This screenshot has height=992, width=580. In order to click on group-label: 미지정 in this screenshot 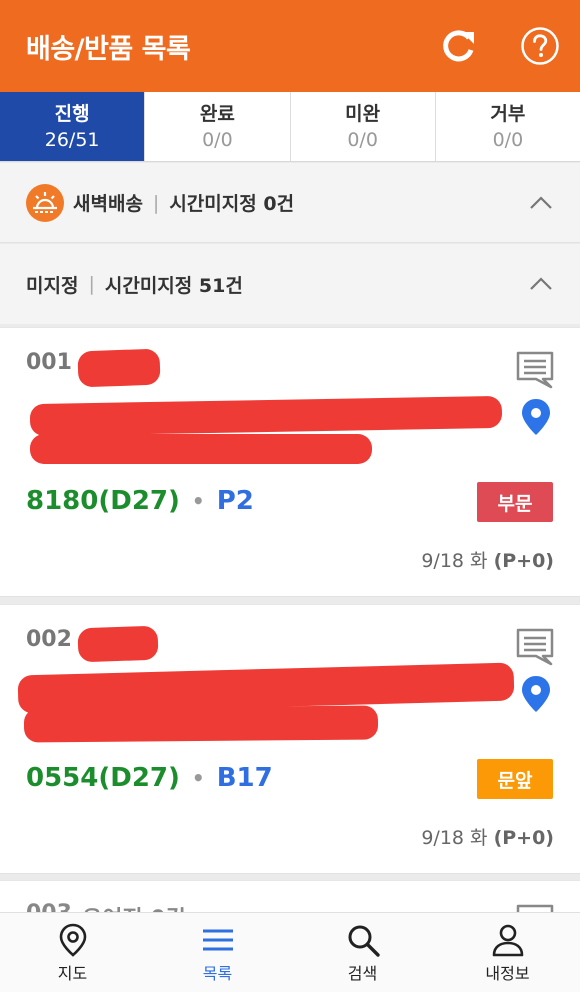, I will do `click(52, 285)`.